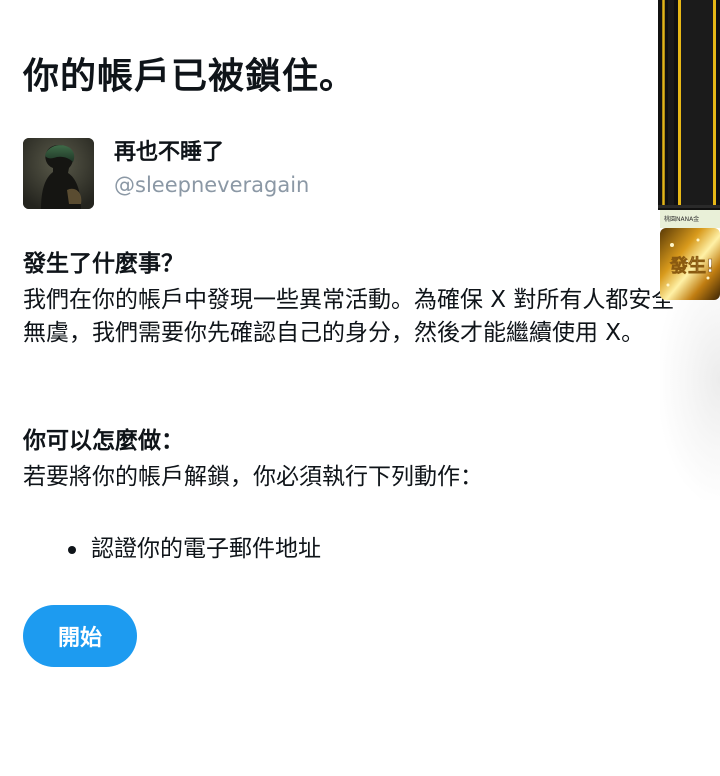  Describe the element at coordinates (103, 264) in the screenshot. I see `what-happened-heading: 發生了什麼事？` at that location.